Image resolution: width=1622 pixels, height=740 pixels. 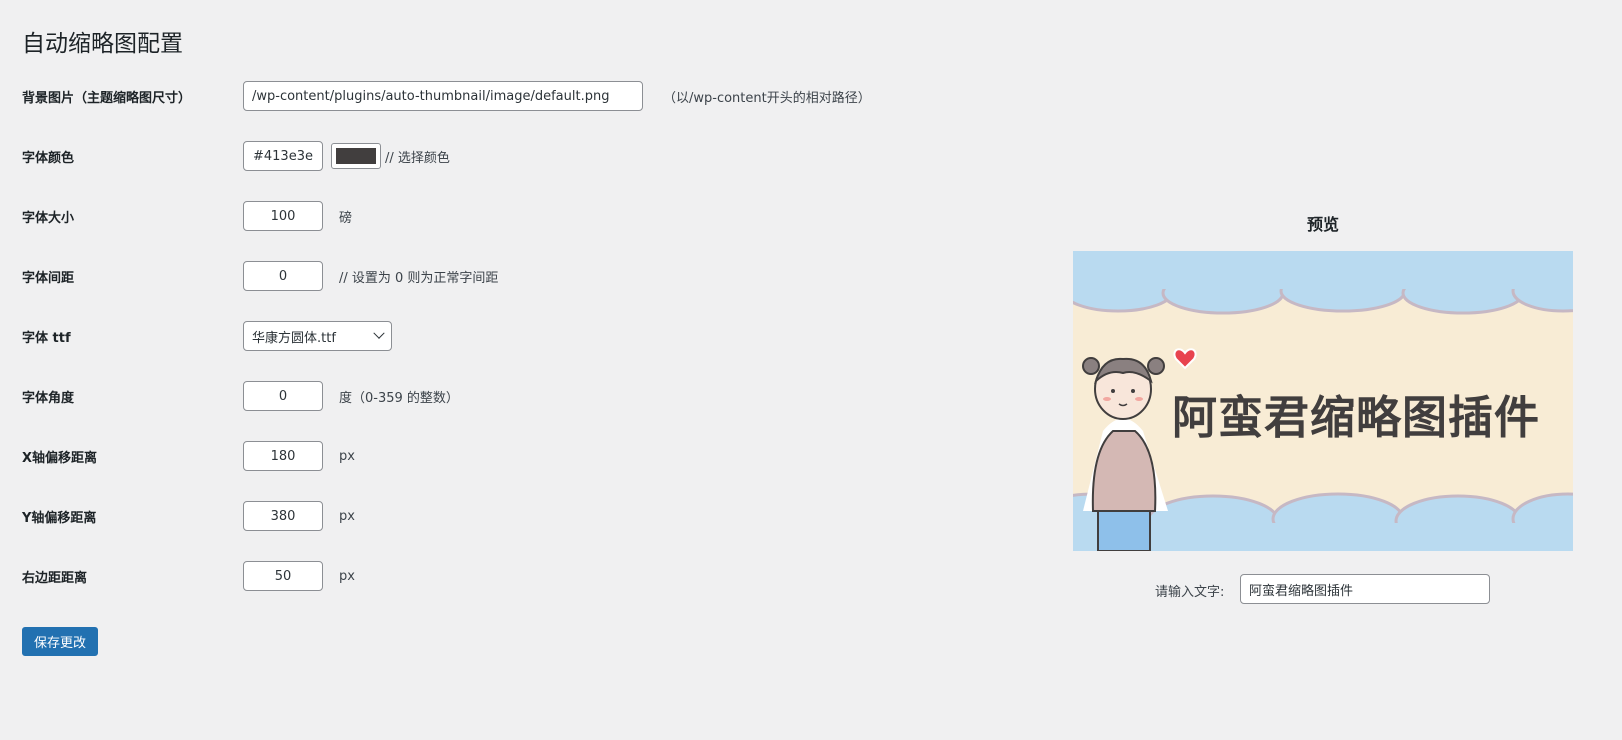 What do you see at coordinates (294, 338) in the screenshot?
I see `font-ttf-selected: 华康方圆体.ttf` at bounding box center [294, 338].